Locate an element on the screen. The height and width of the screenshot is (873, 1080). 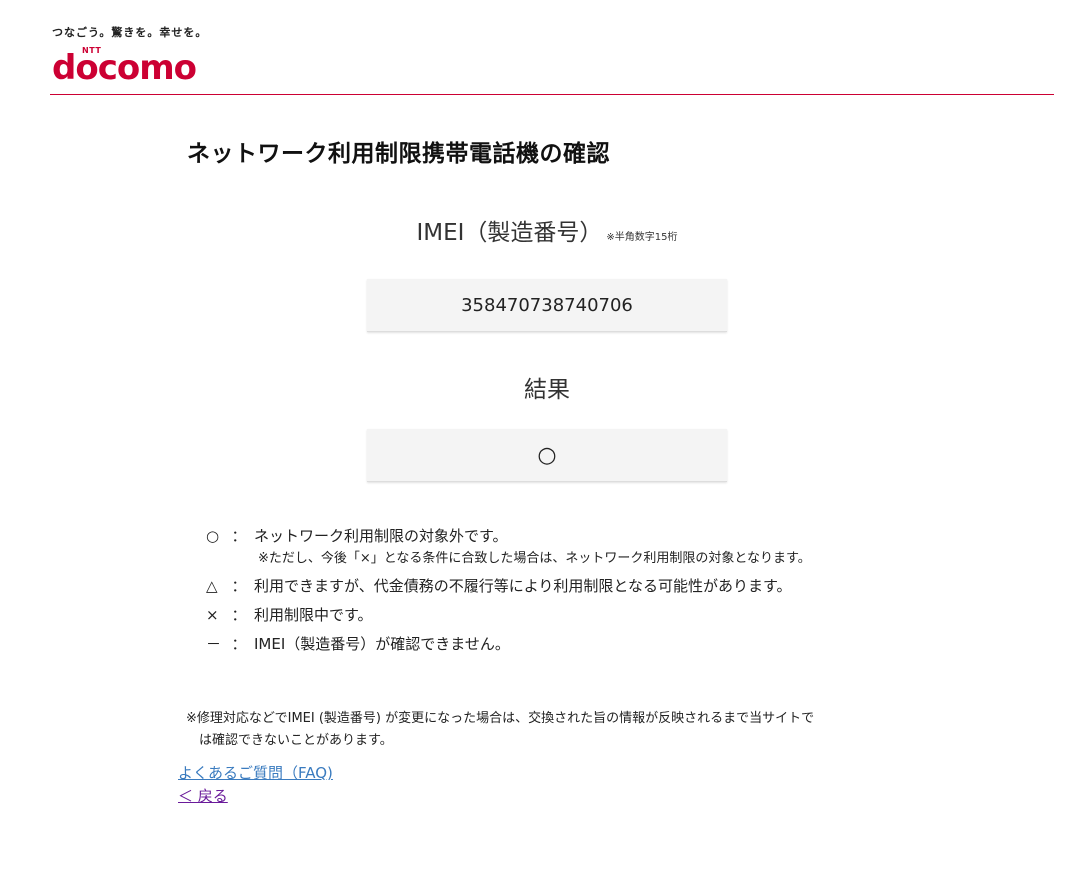
imei-value: 358470738740706 is located at coordinates (547, 305).